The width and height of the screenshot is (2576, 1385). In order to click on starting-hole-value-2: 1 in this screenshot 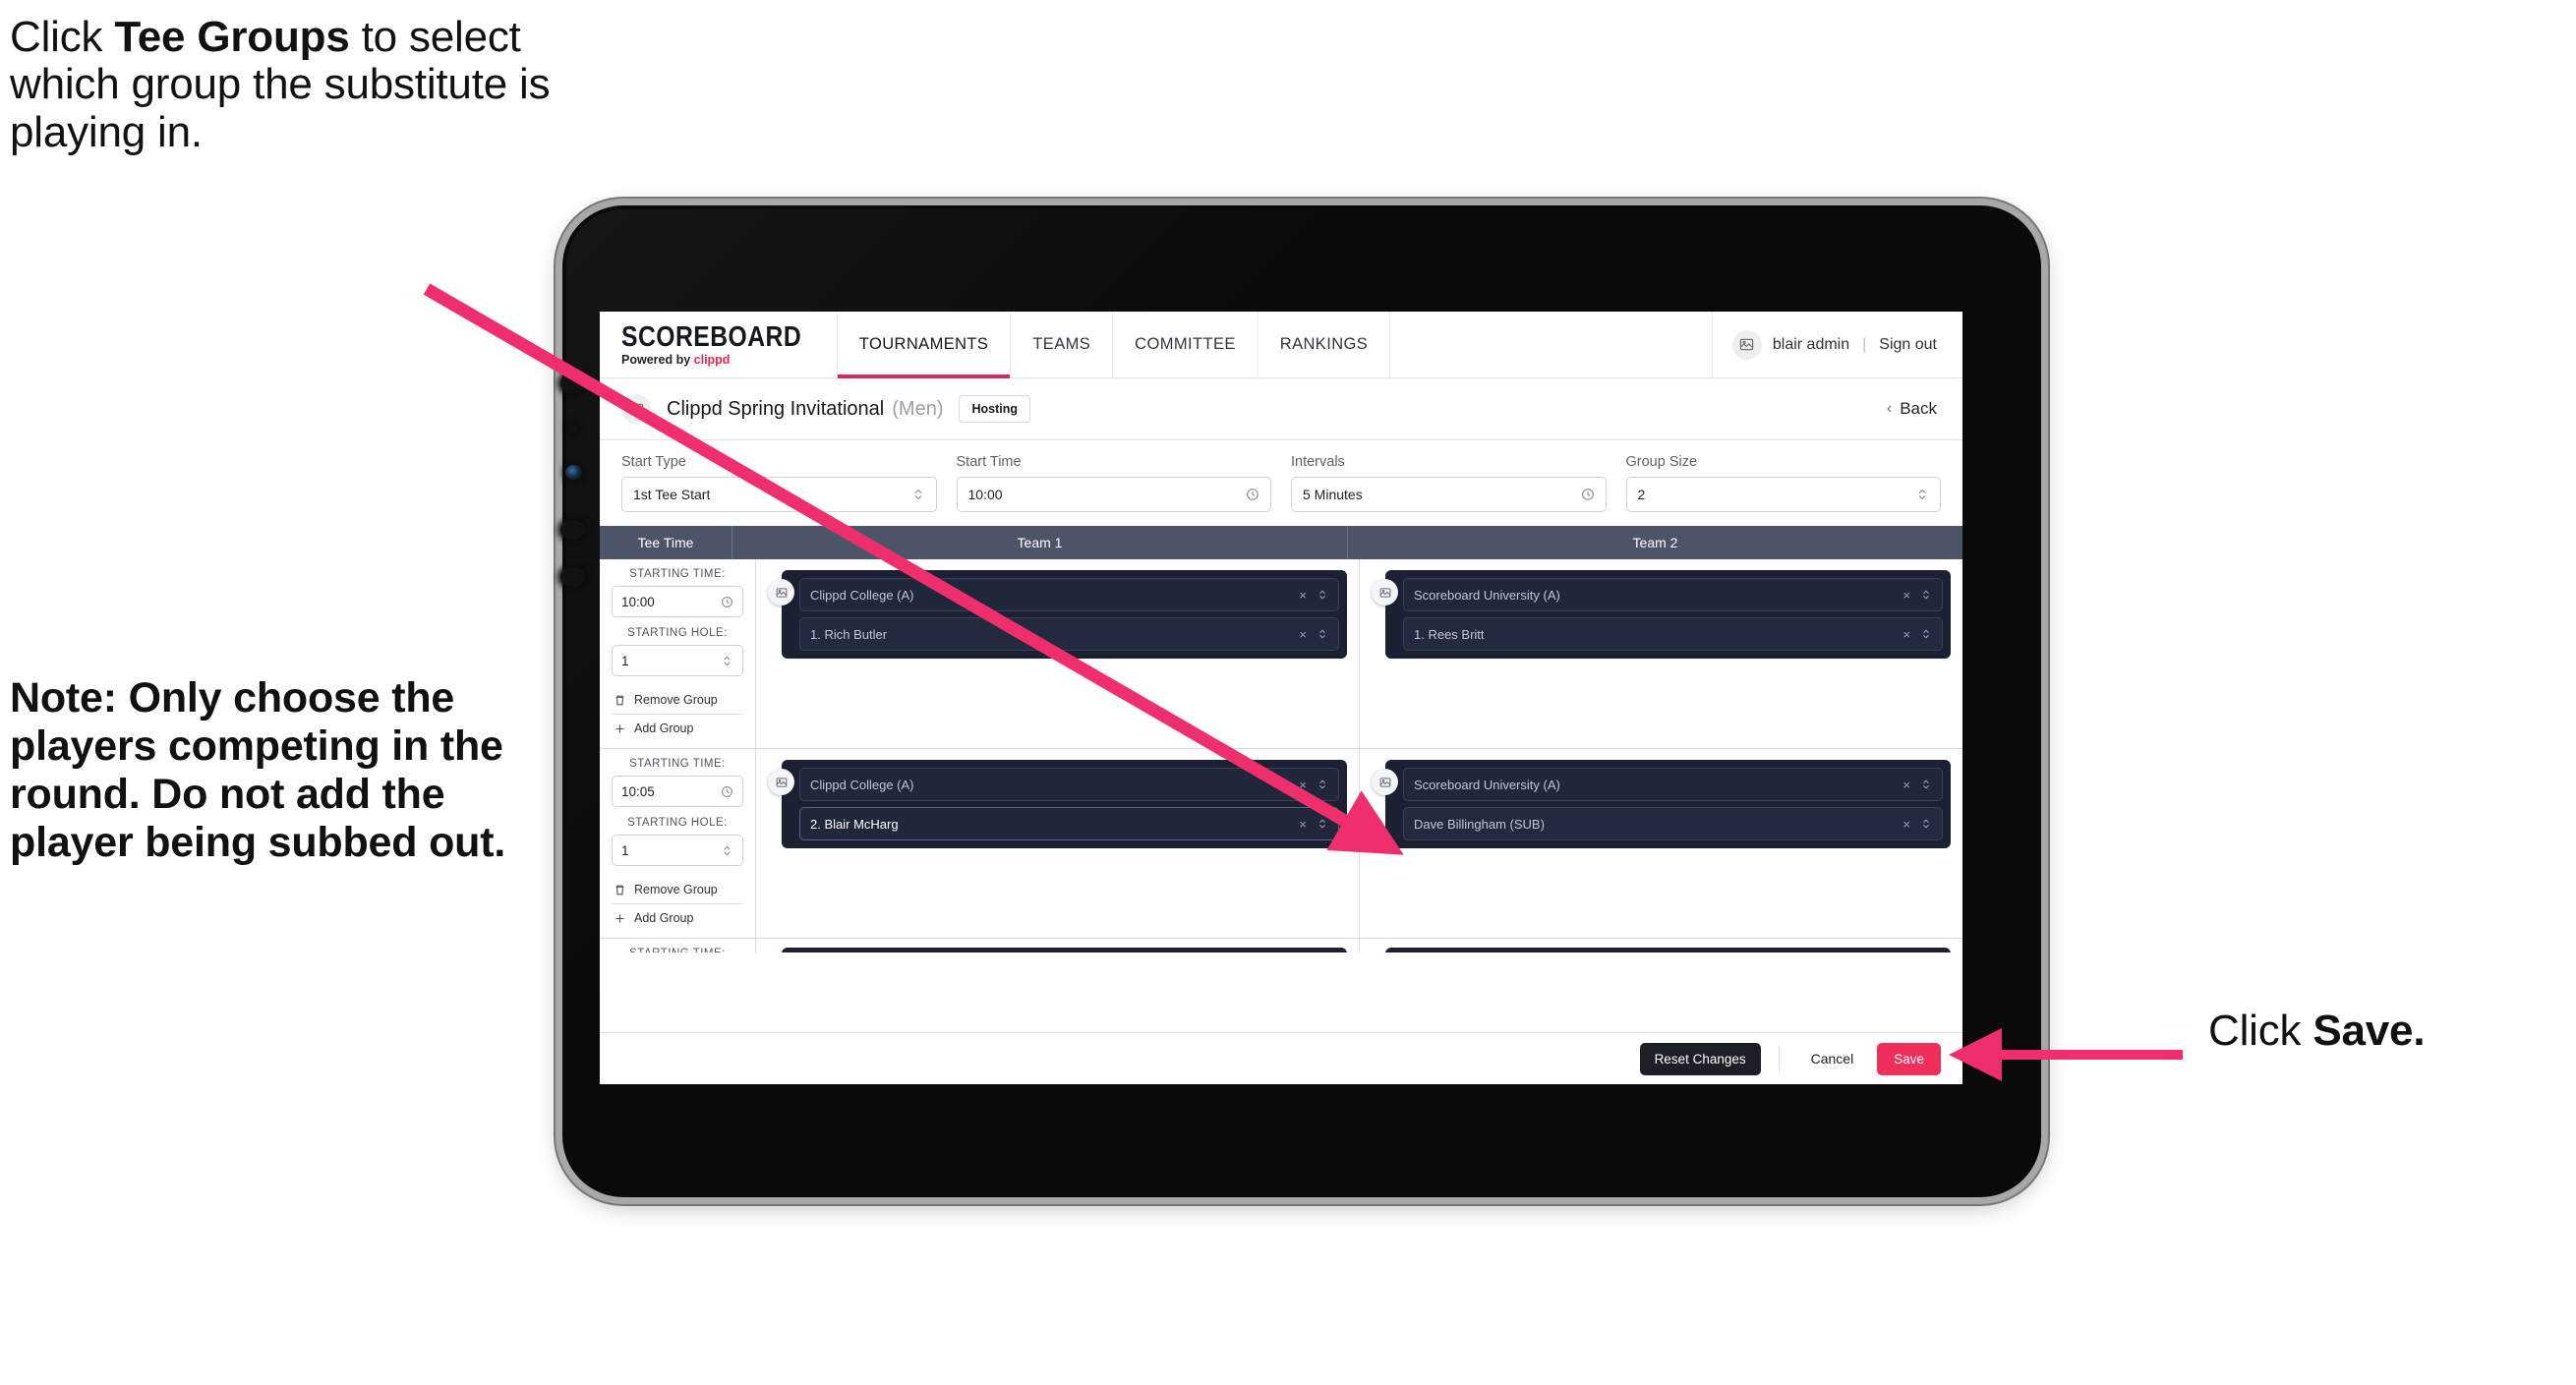, I will do `click(625, 850)`.